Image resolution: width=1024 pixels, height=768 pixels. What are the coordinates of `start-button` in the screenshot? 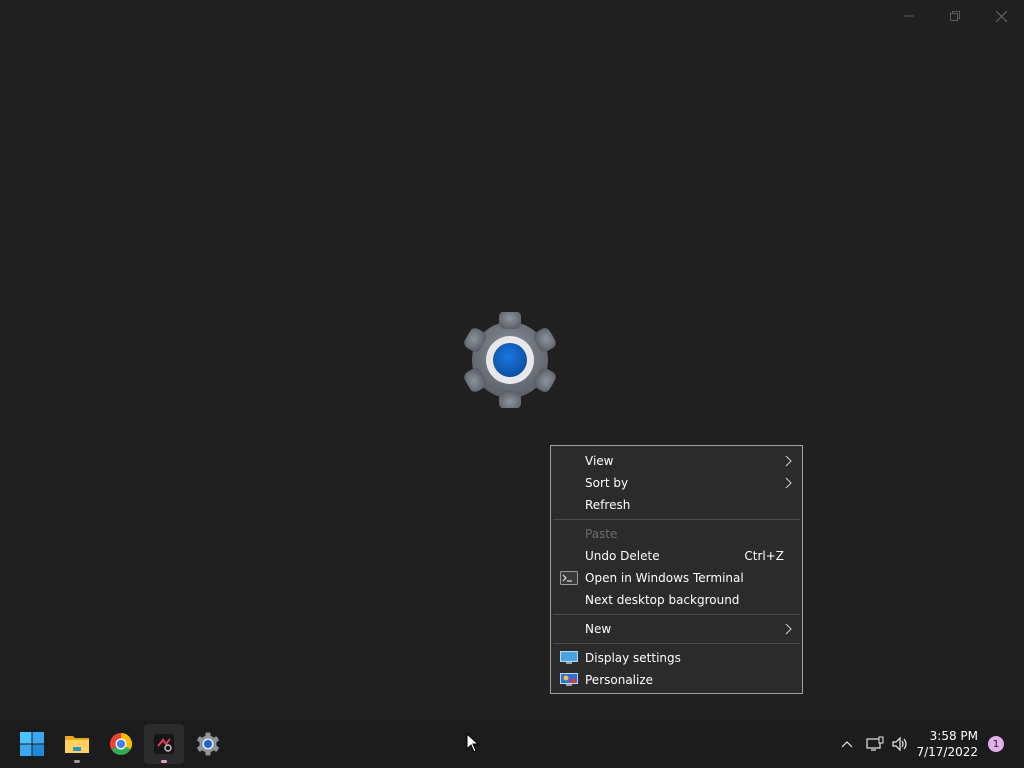 It's located at (32, 744).